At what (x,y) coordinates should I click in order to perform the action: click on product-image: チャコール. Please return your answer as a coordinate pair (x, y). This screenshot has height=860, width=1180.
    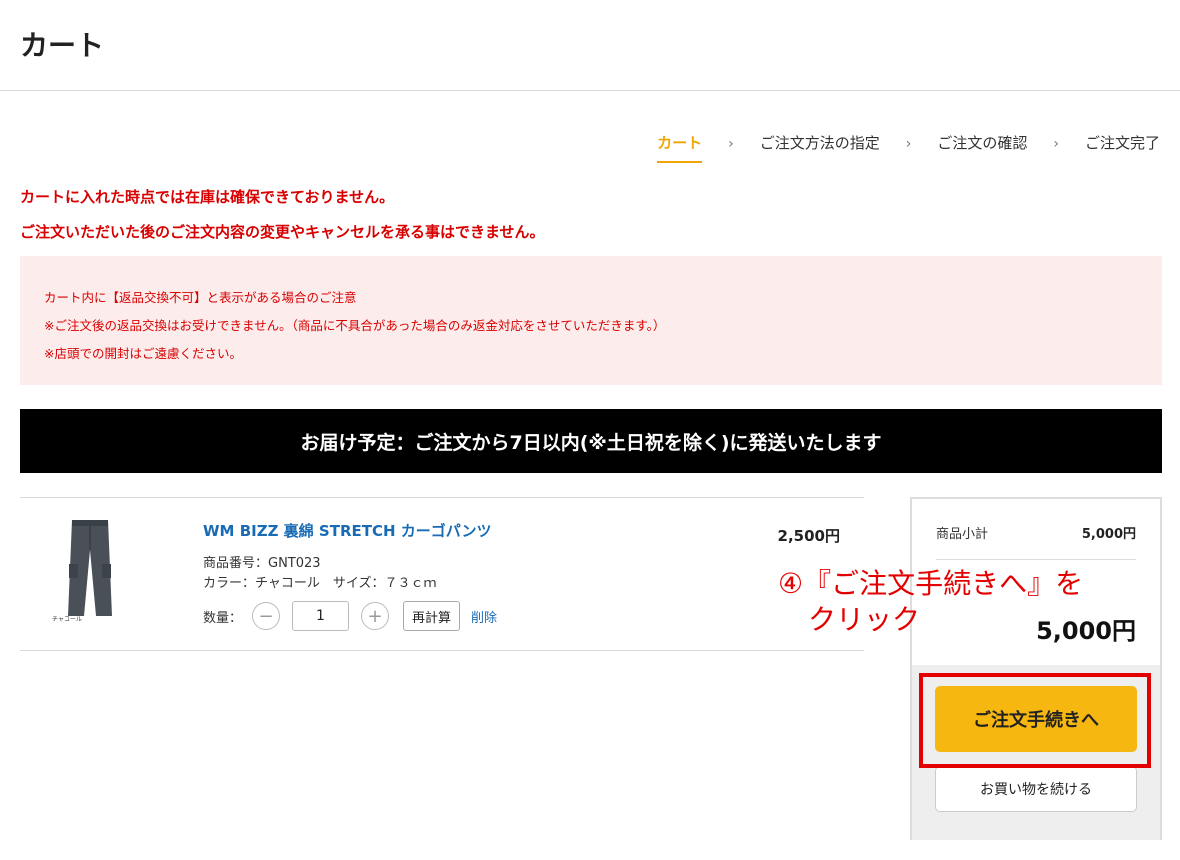
    Looking at the image, I should click on (90, 572).